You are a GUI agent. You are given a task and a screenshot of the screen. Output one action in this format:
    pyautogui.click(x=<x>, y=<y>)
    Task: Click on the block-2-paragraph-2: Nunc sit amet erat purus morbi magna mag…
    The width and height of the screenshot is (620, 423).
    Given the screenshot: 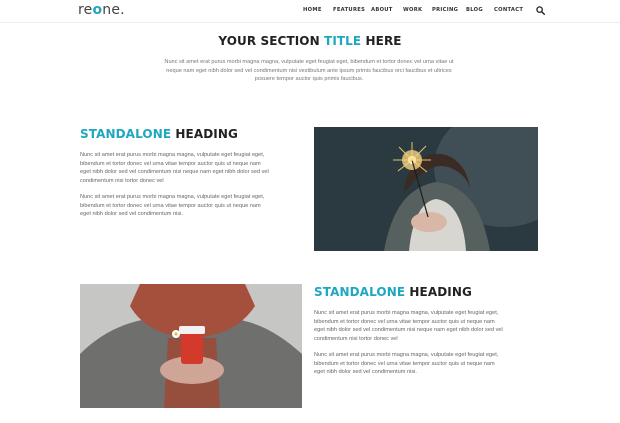 What is the action you would take?
    pyautogui.click(x=429, y=364)
    